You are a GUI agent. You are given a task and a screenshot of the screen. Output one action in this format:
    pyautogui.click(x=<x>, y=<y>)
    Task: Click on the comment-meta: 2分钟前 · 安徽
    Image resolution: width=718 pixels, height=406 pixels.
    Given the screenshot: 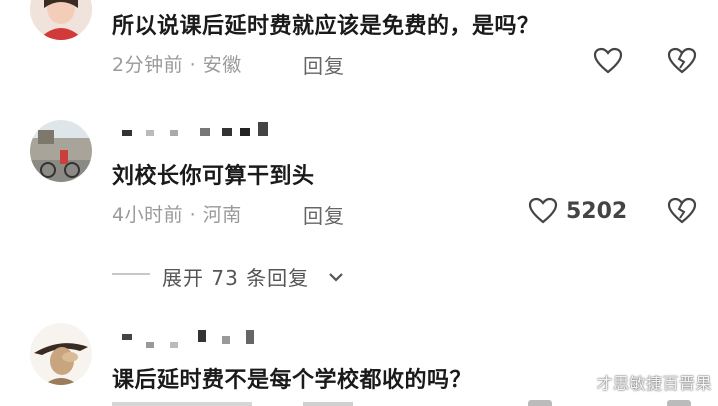 What is the action you would take?
    pyautogui.click(x=177, y=63)
    